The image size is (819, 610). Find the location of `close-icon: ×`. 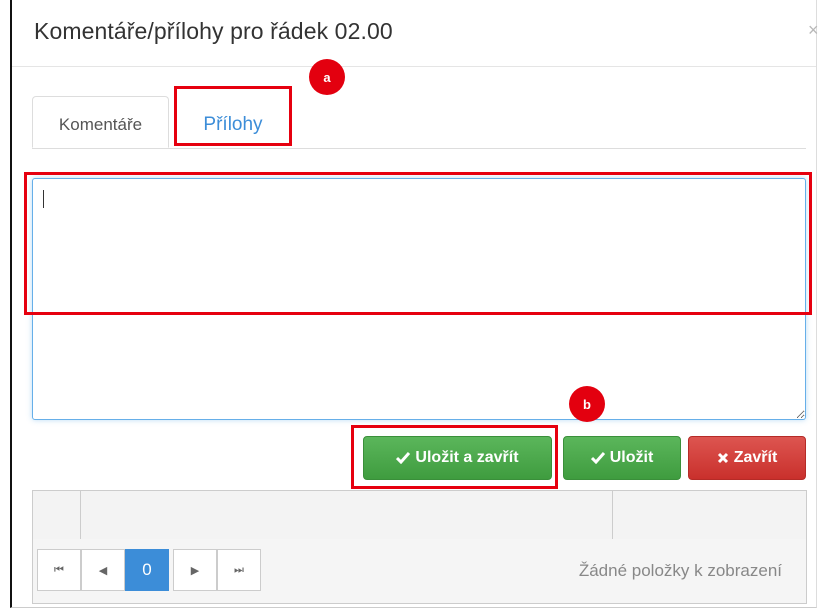

close-icon: × is located at coordinates (813, 30).